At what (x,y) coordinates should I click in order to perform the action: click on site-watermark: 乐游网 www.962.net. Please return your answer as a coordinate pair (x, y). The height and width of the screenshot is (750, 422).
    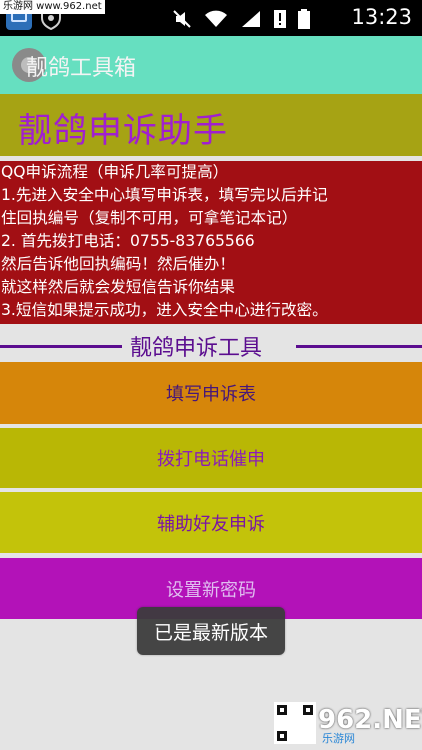
    Looking at the image, I should click on (52, 7).